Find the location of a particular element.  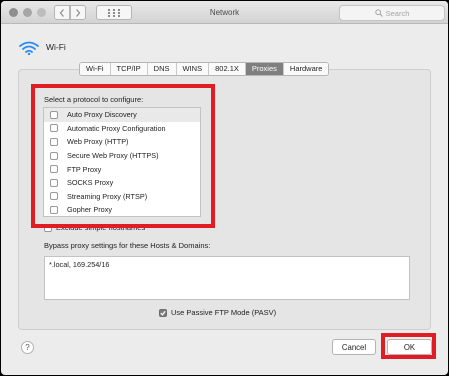

checkmark-icon is located at coordinates (163, 313).